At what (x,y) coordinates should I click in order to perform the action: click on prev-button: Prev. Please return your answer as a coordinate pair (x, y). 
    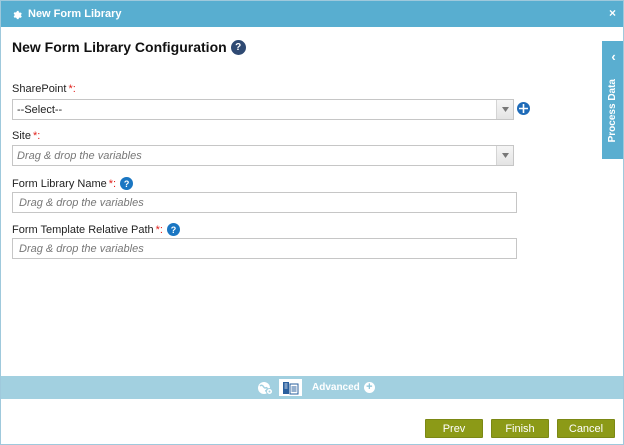
    Looking at the image, I should click on (454, 428).